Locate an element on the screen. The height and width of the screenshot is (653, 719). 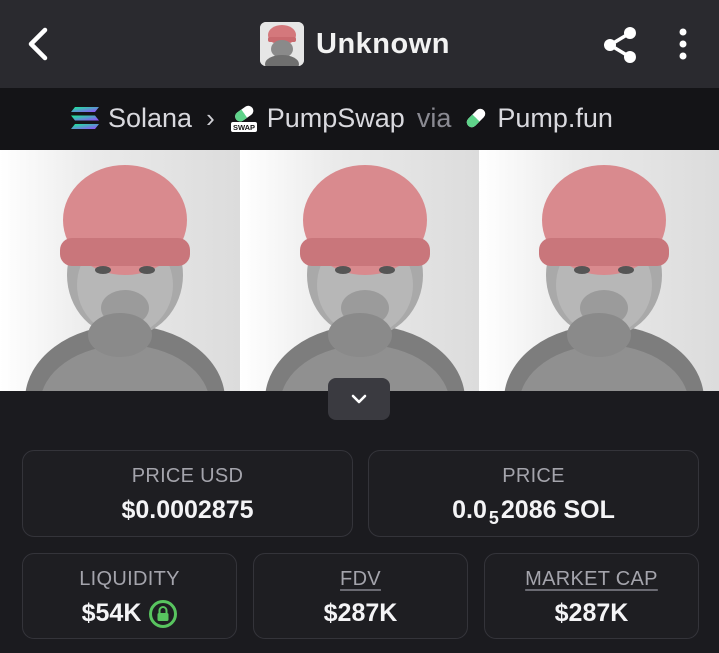
fdv-card: FDV $287K is located at coordinates (360, 596).